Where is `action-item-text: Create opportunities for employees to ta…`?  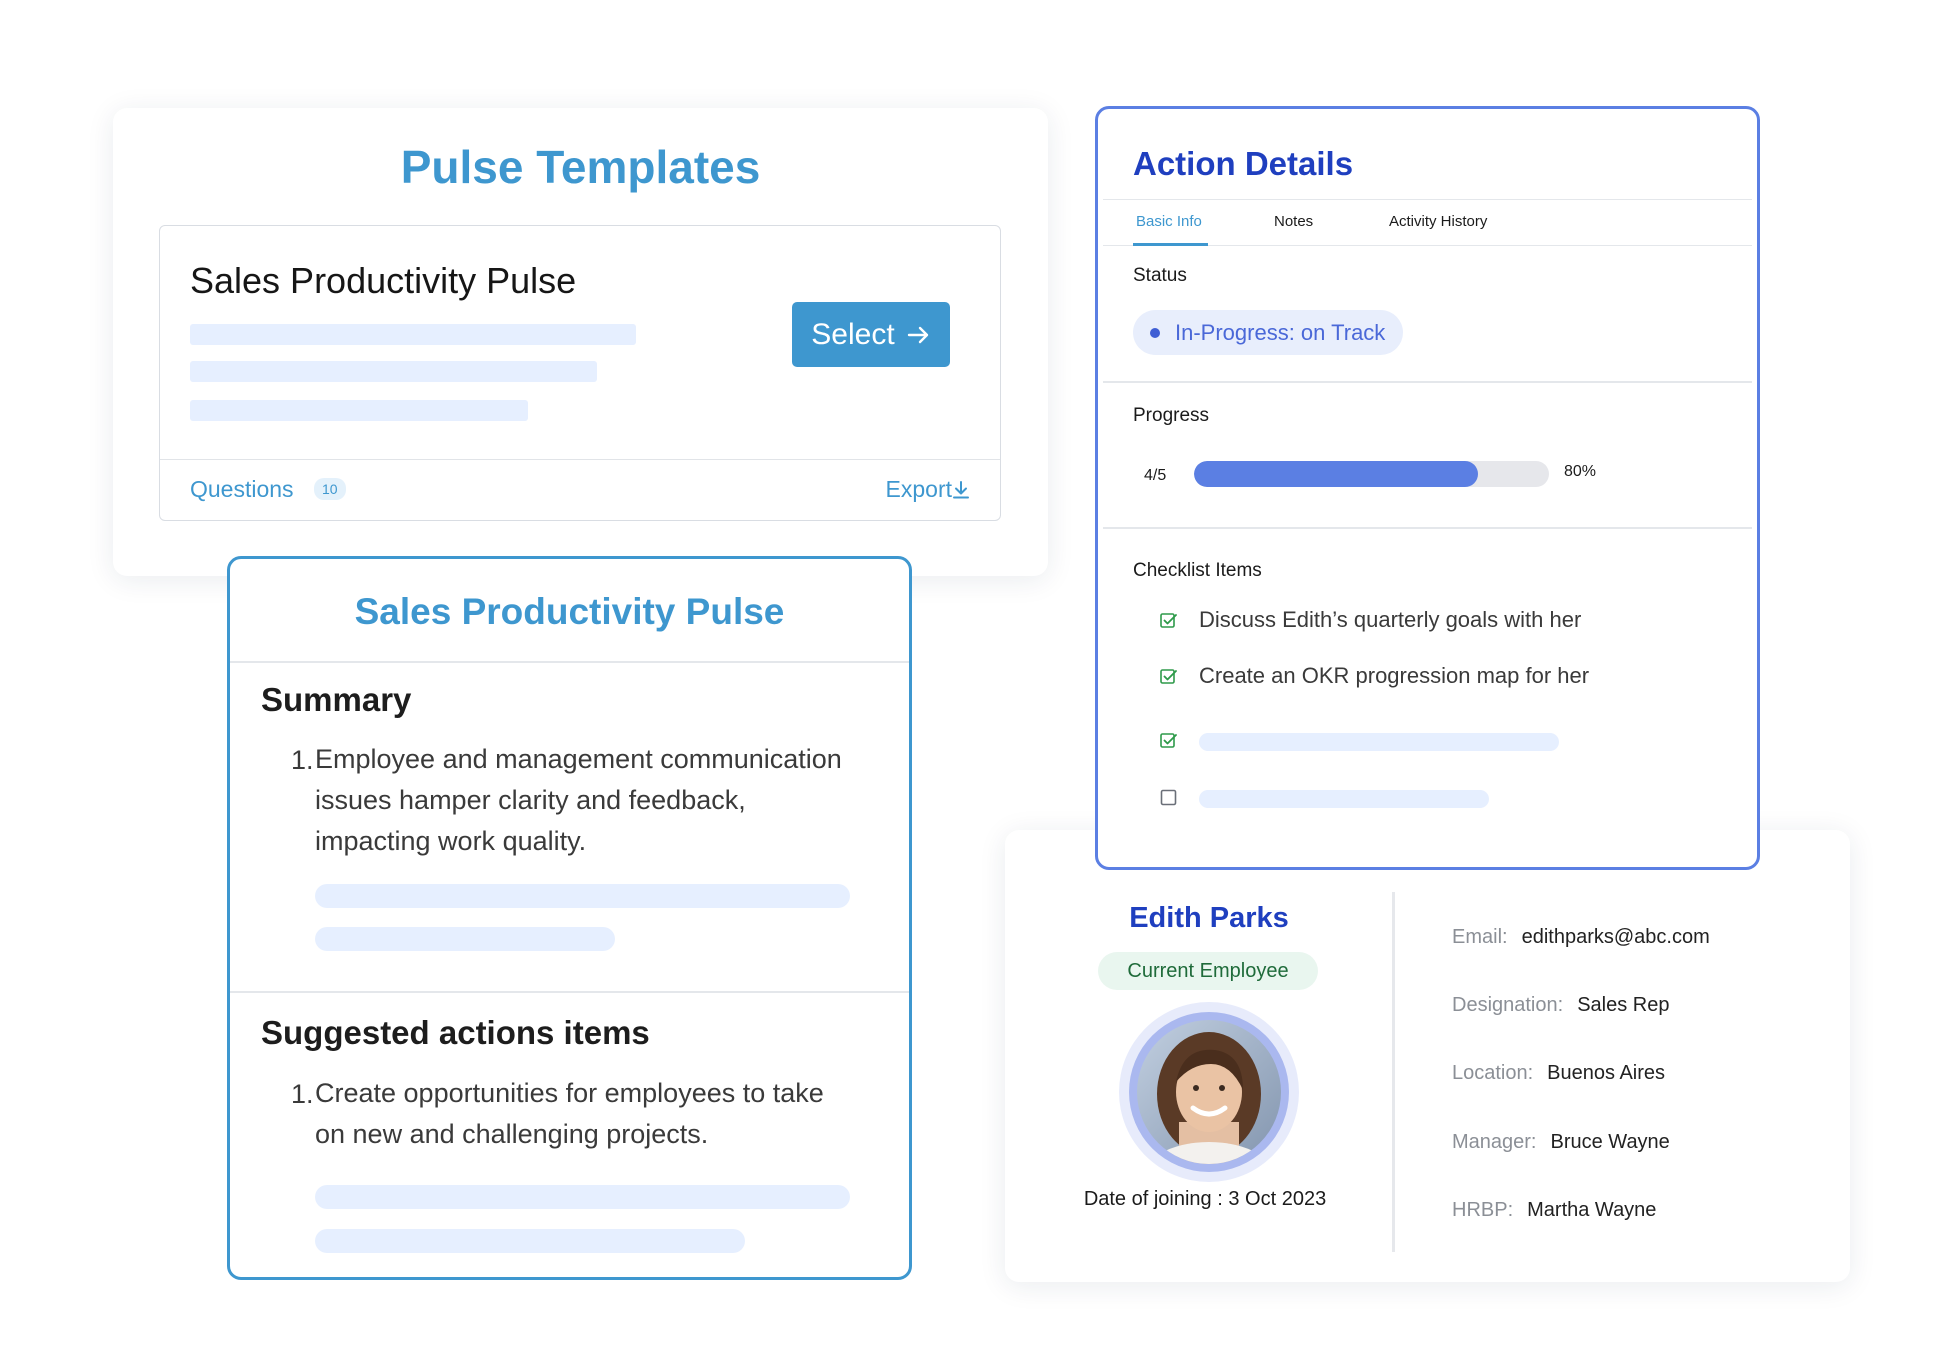
action-item-text: Create opportunities for employees to ta… is located at coordinates (569, 1113).